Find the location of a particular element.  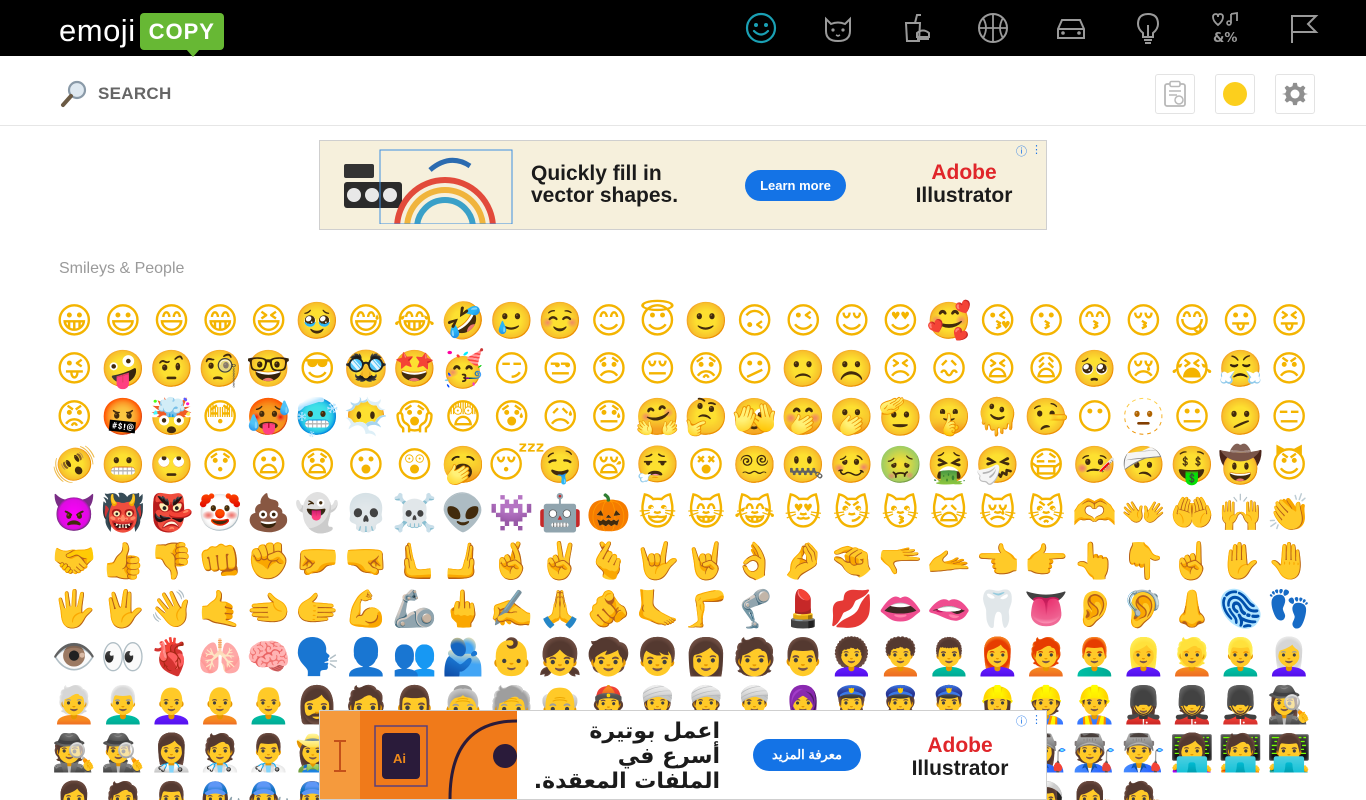

emoji-item: 😒 is located at coordinates (560, 370).